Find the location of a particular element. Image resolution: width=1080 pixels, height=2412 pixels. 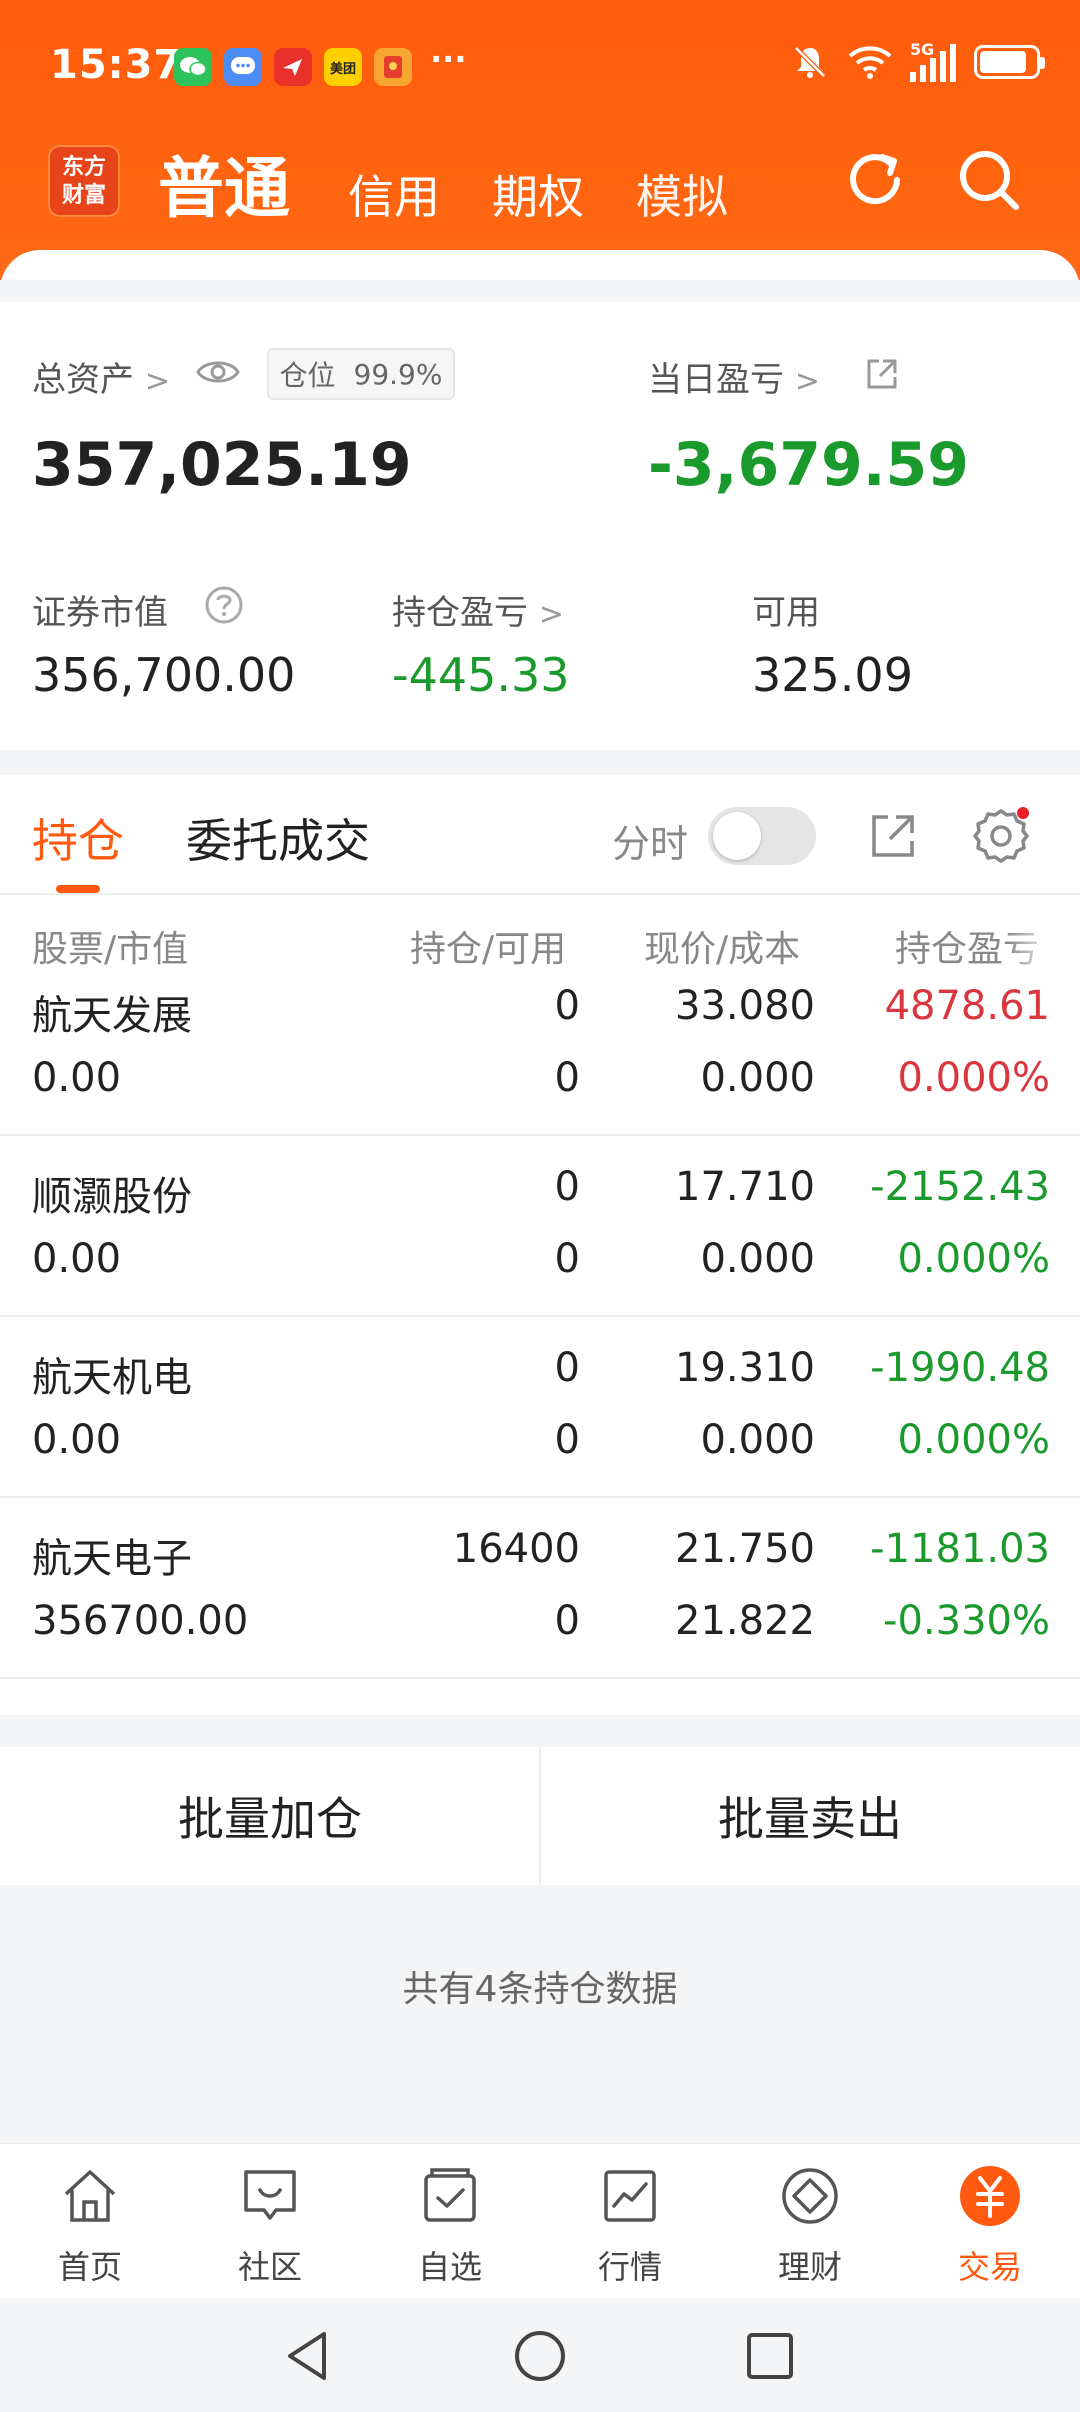

search-icon is located at coordinates (989, 180).